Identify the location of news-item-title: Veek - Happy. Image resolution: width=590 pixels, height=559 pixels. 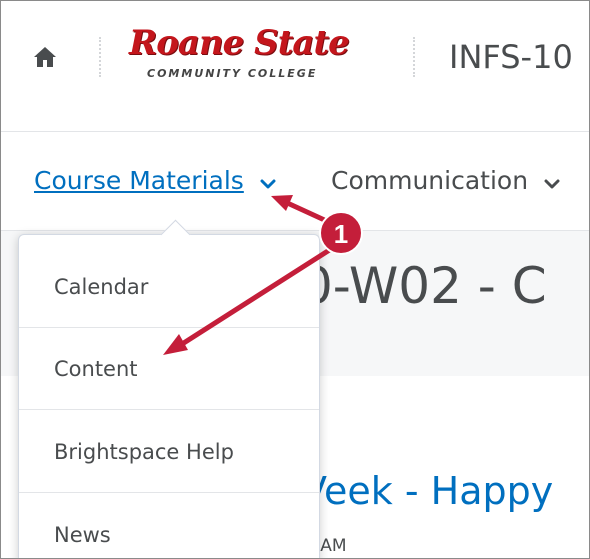
(427, 491).